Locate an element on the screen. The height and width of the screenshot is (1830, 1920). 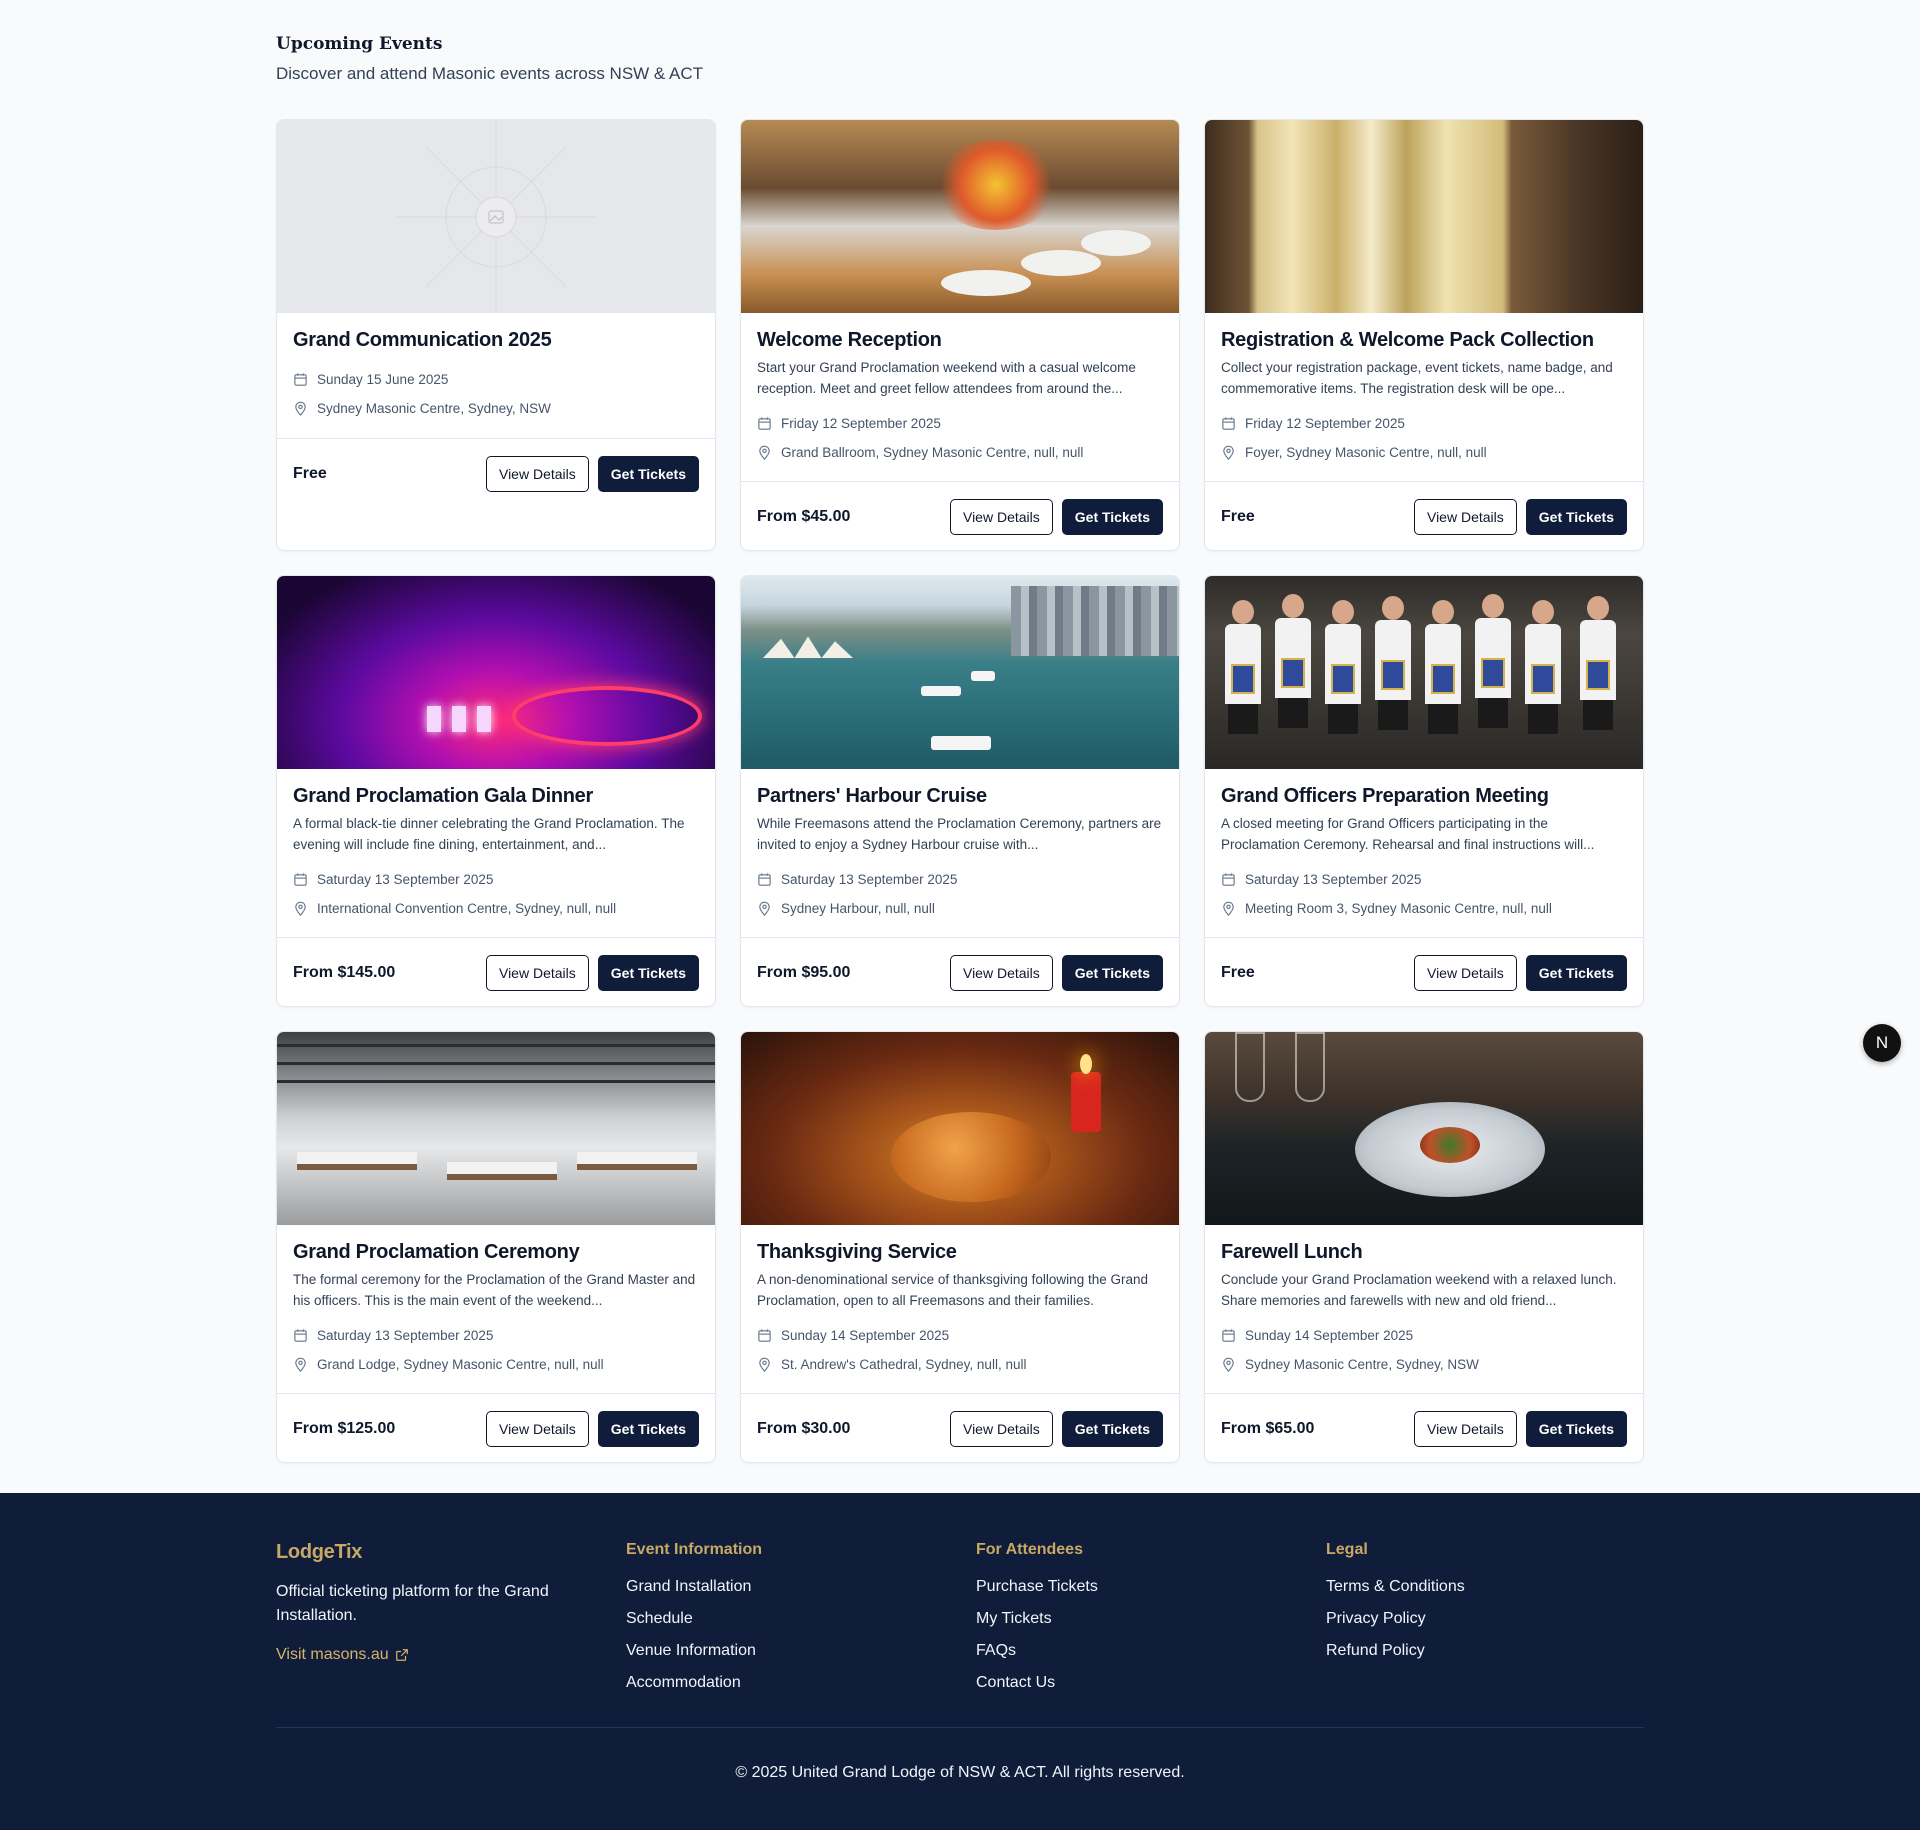
floating-n-badge: N is located at coordinates (1882, 1043).